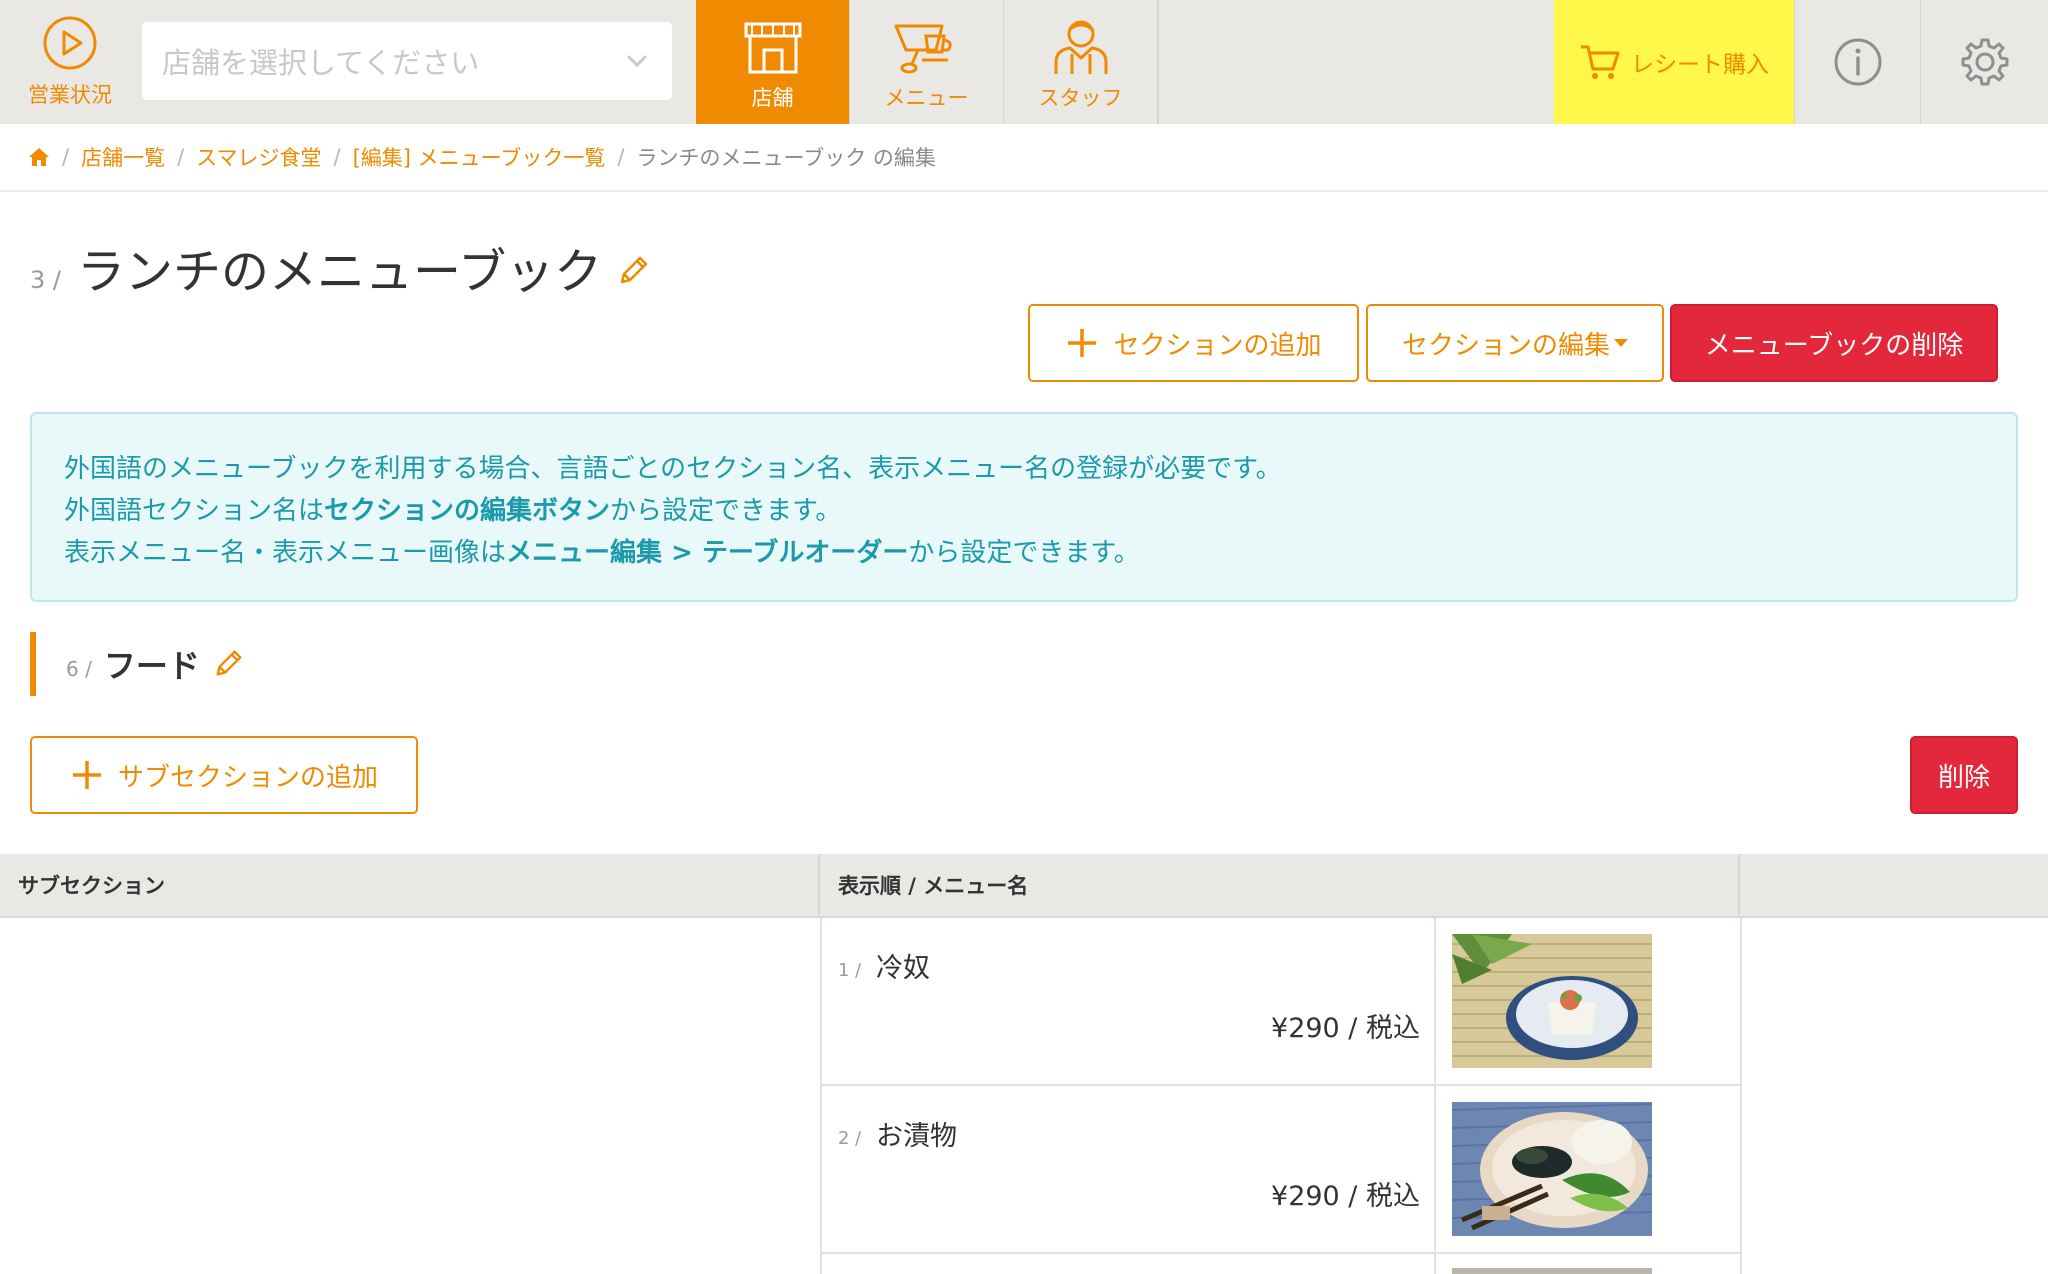  I want to click on add-subsection-button: サブセクションの追加, so click(224, 775).